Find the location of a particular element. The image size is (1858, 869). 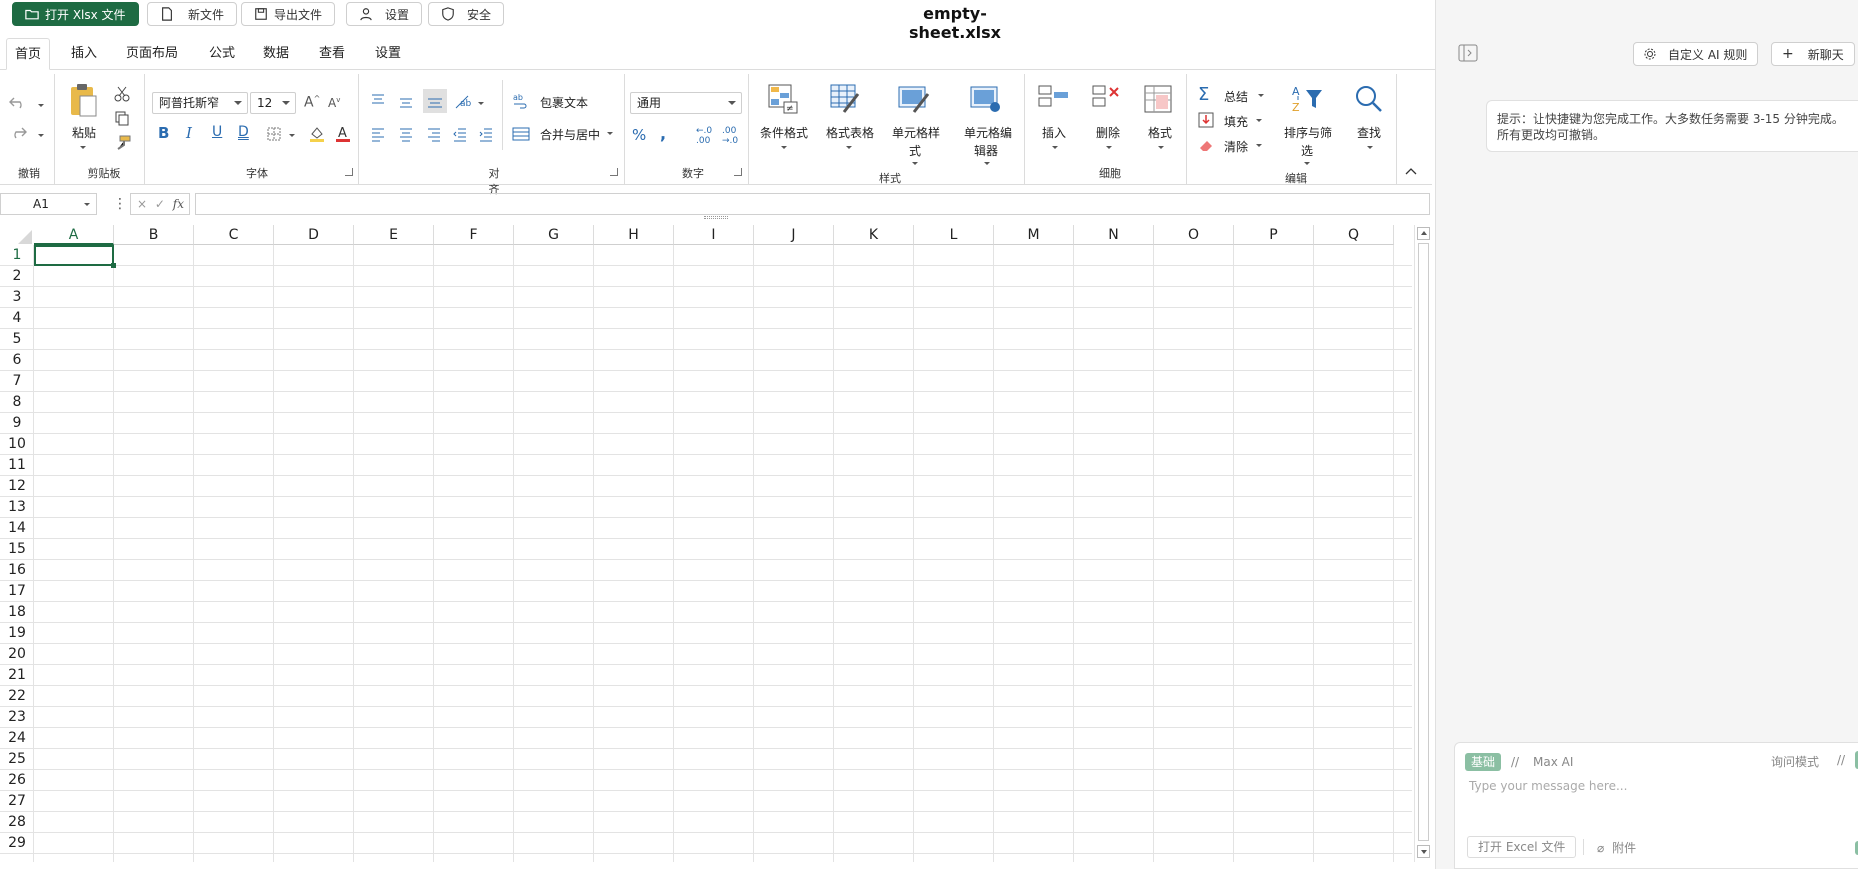

select-all-corner is located at coordinates (25, 237).